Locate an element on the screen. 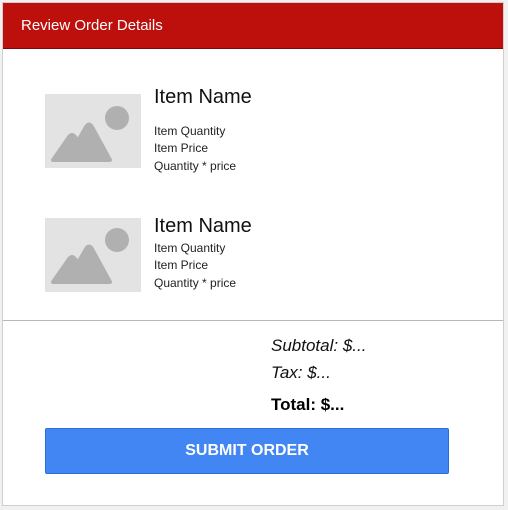 This screenshot has height=510, width=508. order-review-header: Review Order Details is located at coordinates (253, 25).